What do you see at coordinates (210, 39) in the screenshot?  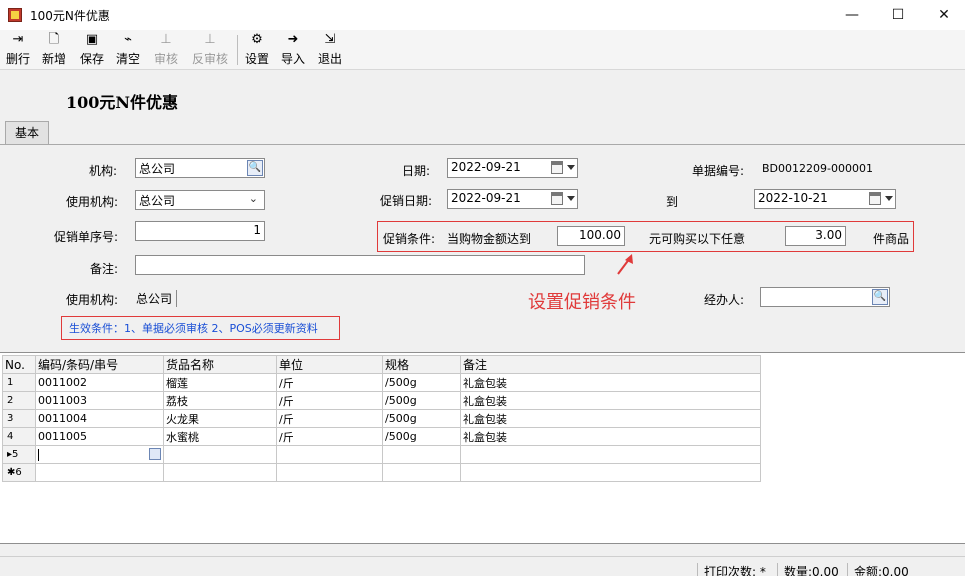 I see `stamp-icon: ⊥` at bounding box center [210, 39].